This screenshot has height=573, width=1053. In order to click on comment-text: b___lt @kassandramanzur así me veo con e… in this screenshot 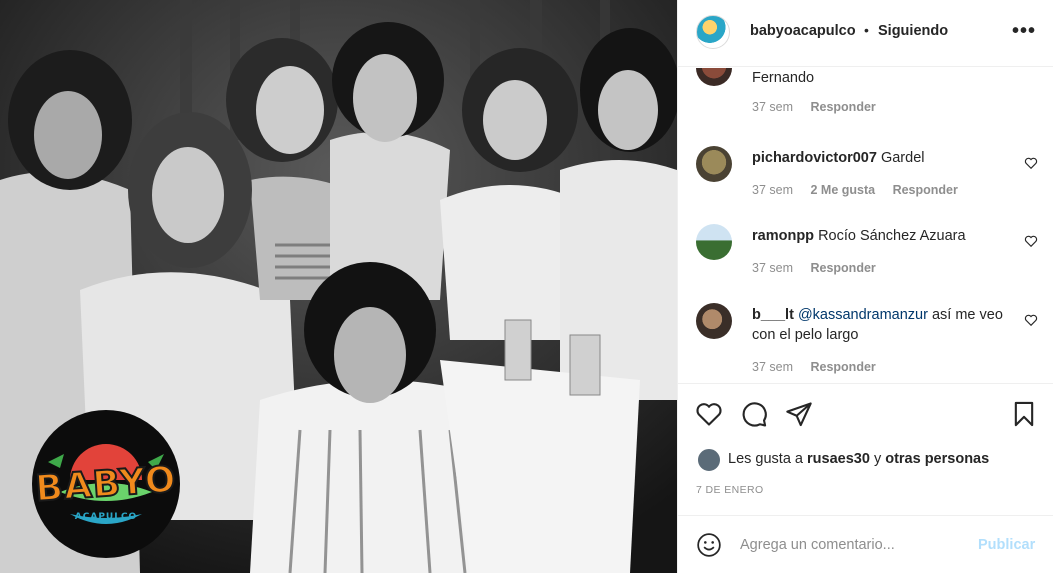, I will do `click(882, 325)`.